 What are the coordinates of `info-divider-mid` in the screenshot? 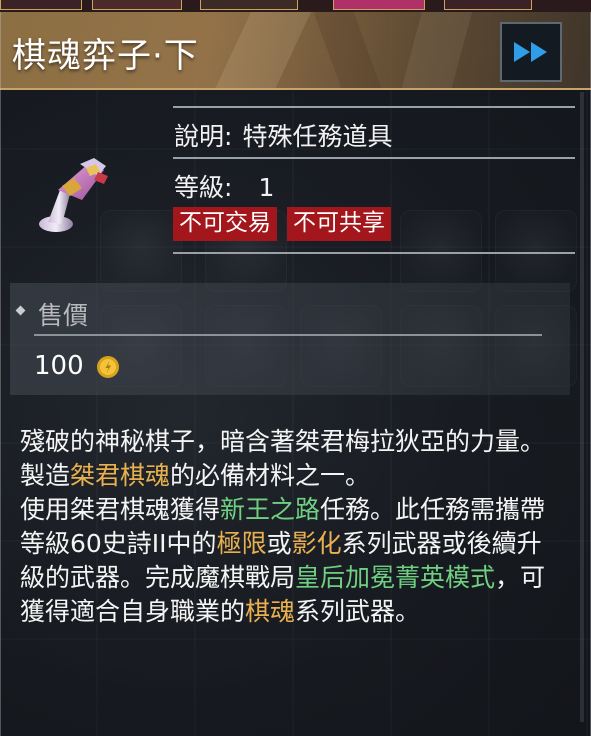 It's located at (374, 158).